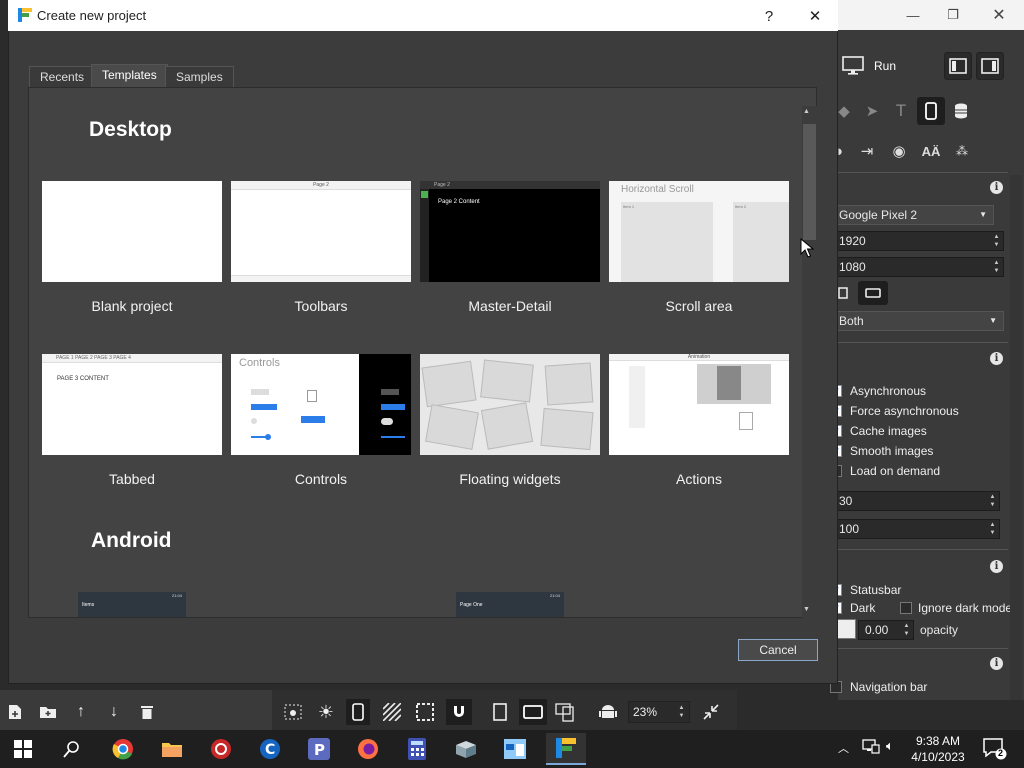 This screenshot has height=768, width=1024. I want to click on font-size-icon: AÄ, so click(931, 151).